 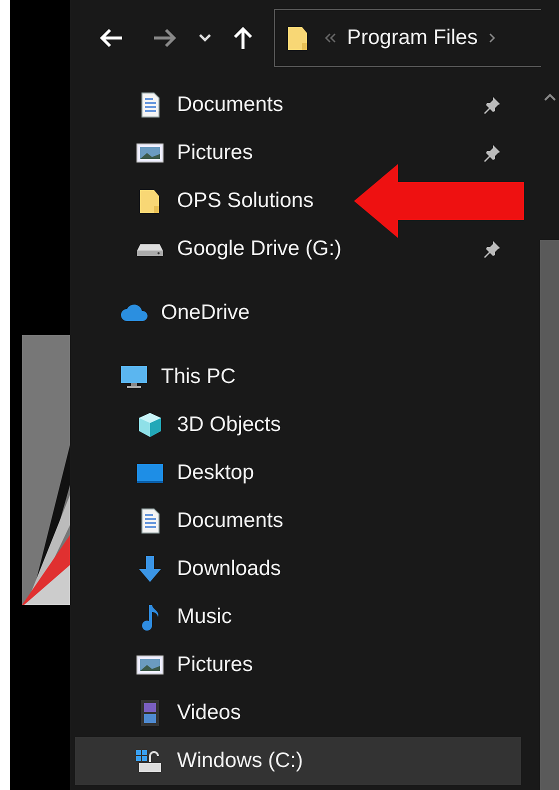 What do you see at coordinates (205, 313) in the screenshot?
I see `nav-item-label: OneDrive` at bounding box center [205, 313].